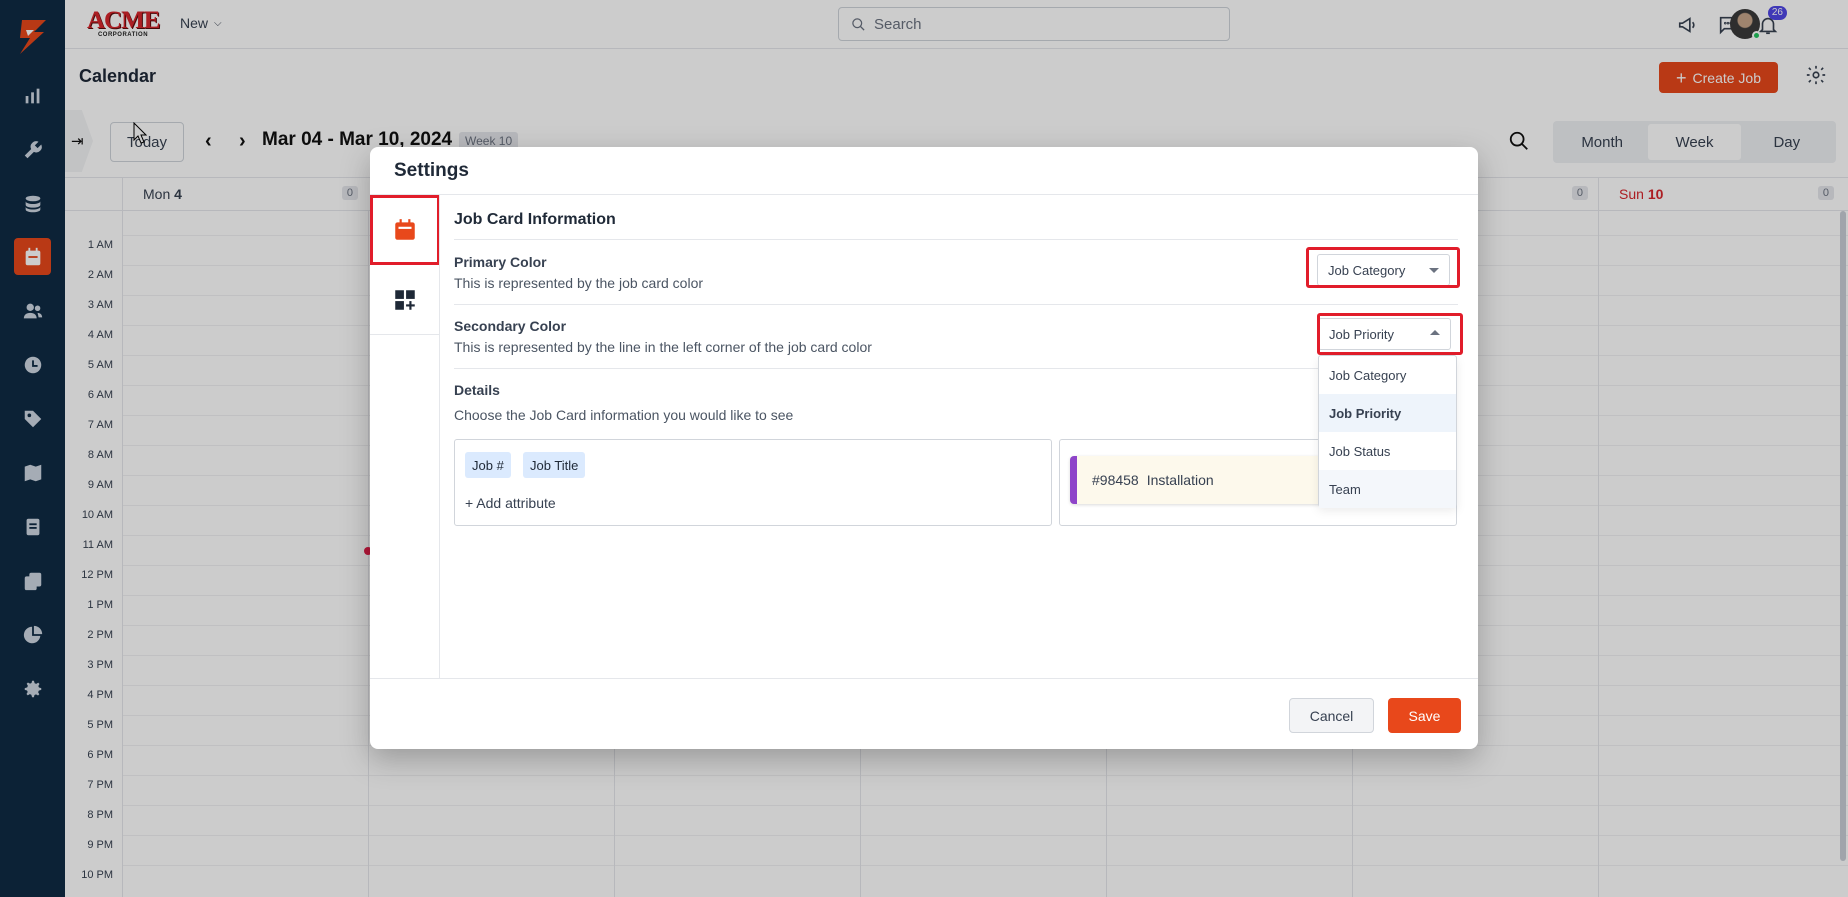  I want to click on dashboard-add-icon, so click(405, 299).